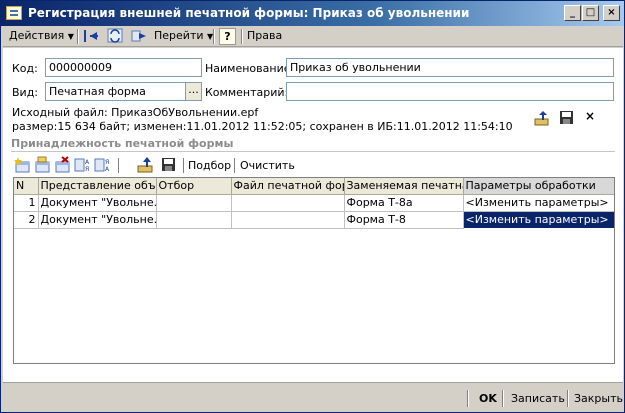 The height and width of the screenshot is (413, 625). What do you see at coordinates (179, 35) in the screenshot?
I see `goto-menu-label: Перейти` at bounding box center [179, 35].